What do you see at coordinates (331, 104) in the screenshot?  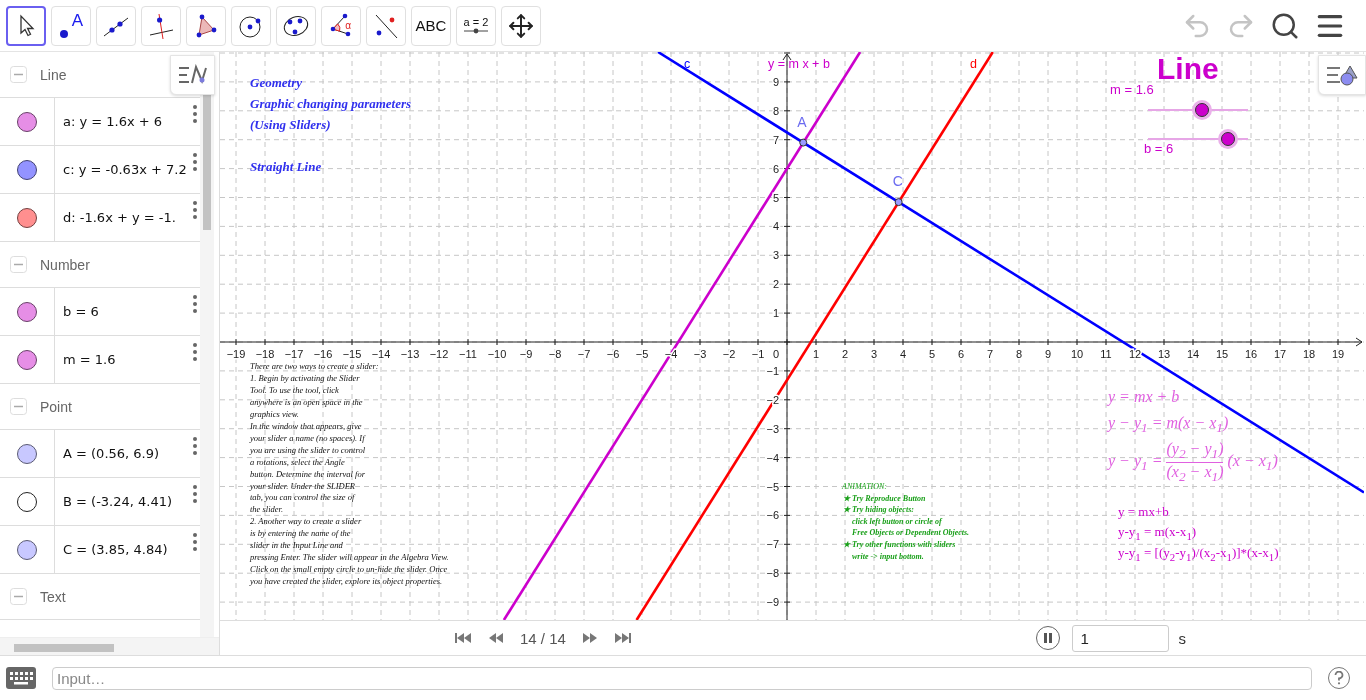 I see `graph-title-text: Graphic changing parameters` at bounding box center [331, 104].